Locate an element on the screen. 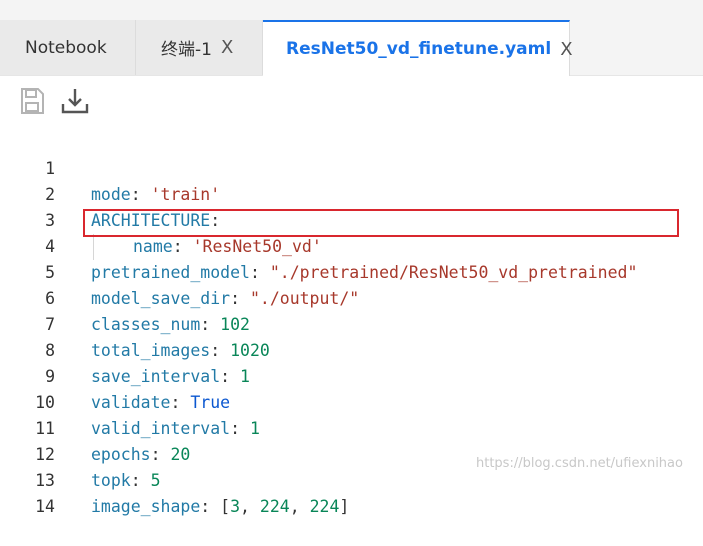  code-line: 5 model_save_dir: "./output/" is located at coordinates (351, 271).